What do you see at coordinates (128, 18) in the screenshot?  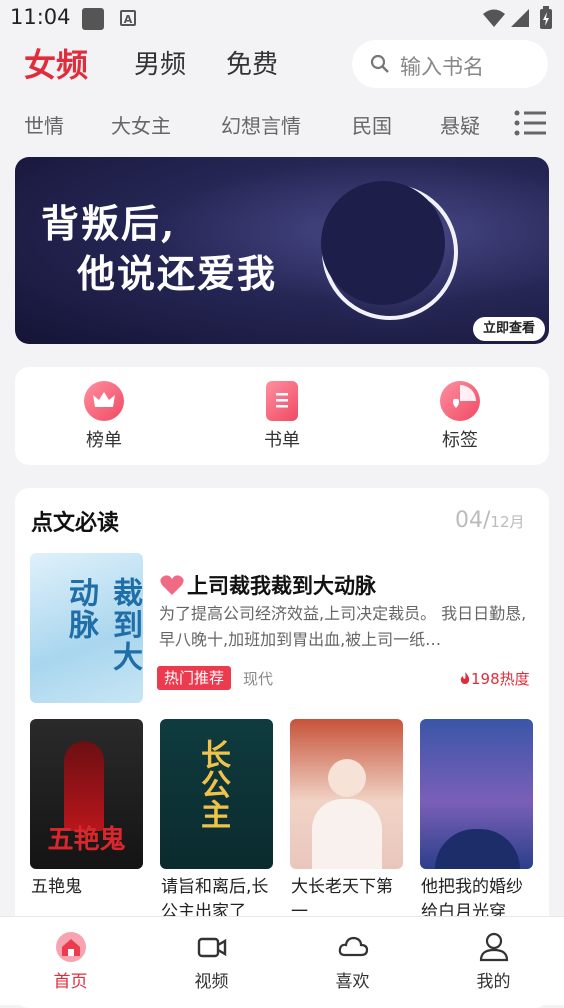 I see `a-notification-icon: A` at bounding box center [128, 18].